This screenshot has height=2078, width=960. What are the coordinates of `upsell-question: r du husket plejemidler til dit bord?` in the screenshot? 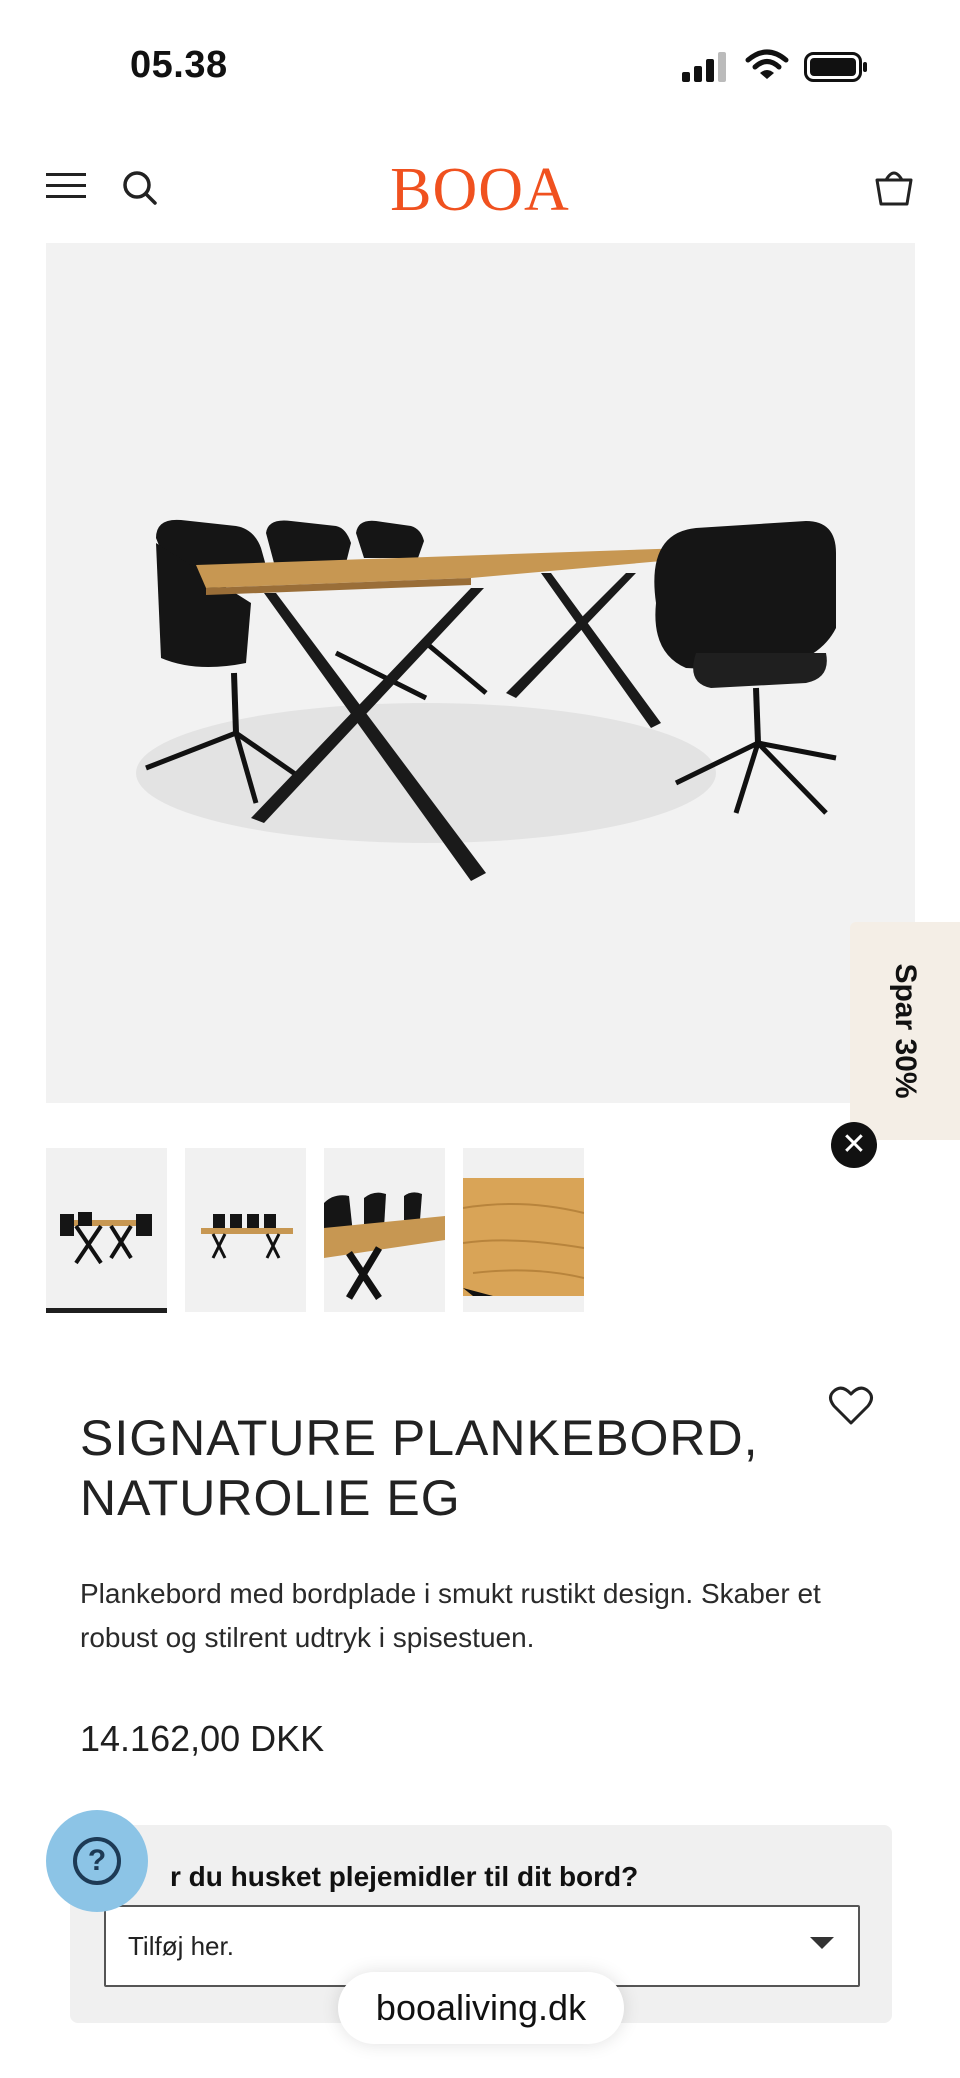 It's located at (404, 1876).